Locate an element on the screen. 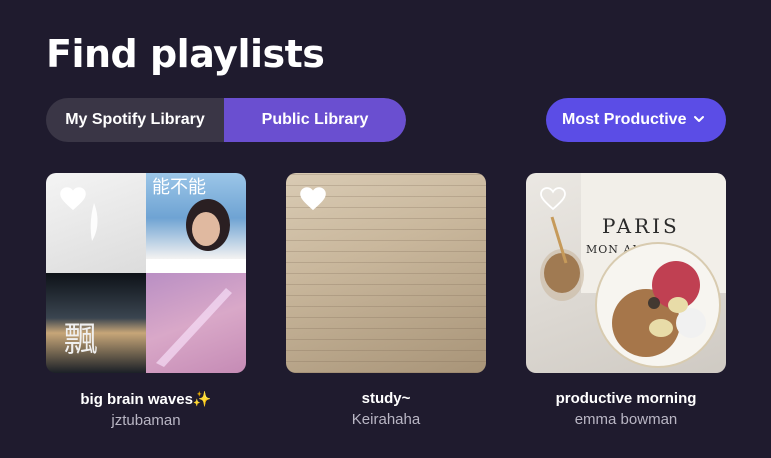 The width and height of the screenshot is (771, 458). collage-text: 能不能 is located at coordinates (179, 187).